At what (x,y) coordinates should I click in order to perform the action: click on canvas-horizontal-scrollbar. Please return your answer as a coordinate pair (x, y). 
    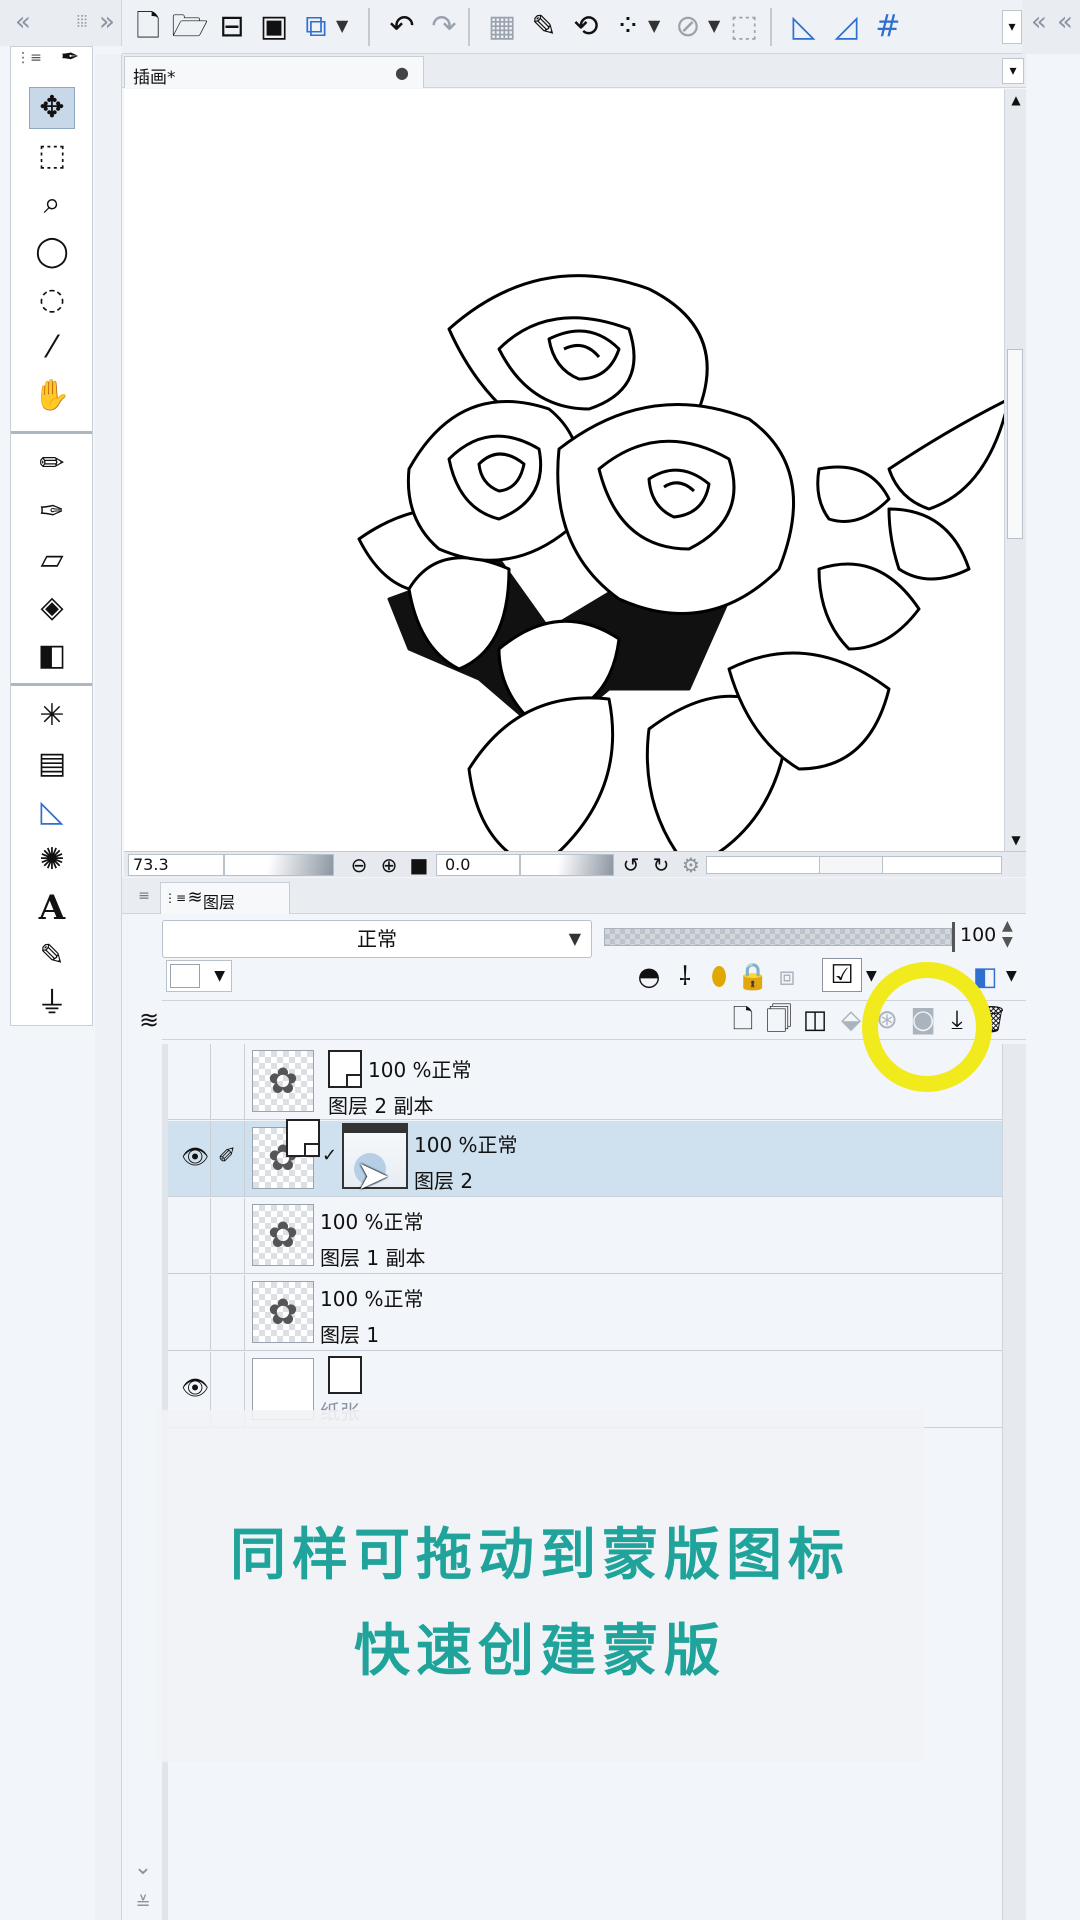
    Looking at the image, I should click on (854, 865).